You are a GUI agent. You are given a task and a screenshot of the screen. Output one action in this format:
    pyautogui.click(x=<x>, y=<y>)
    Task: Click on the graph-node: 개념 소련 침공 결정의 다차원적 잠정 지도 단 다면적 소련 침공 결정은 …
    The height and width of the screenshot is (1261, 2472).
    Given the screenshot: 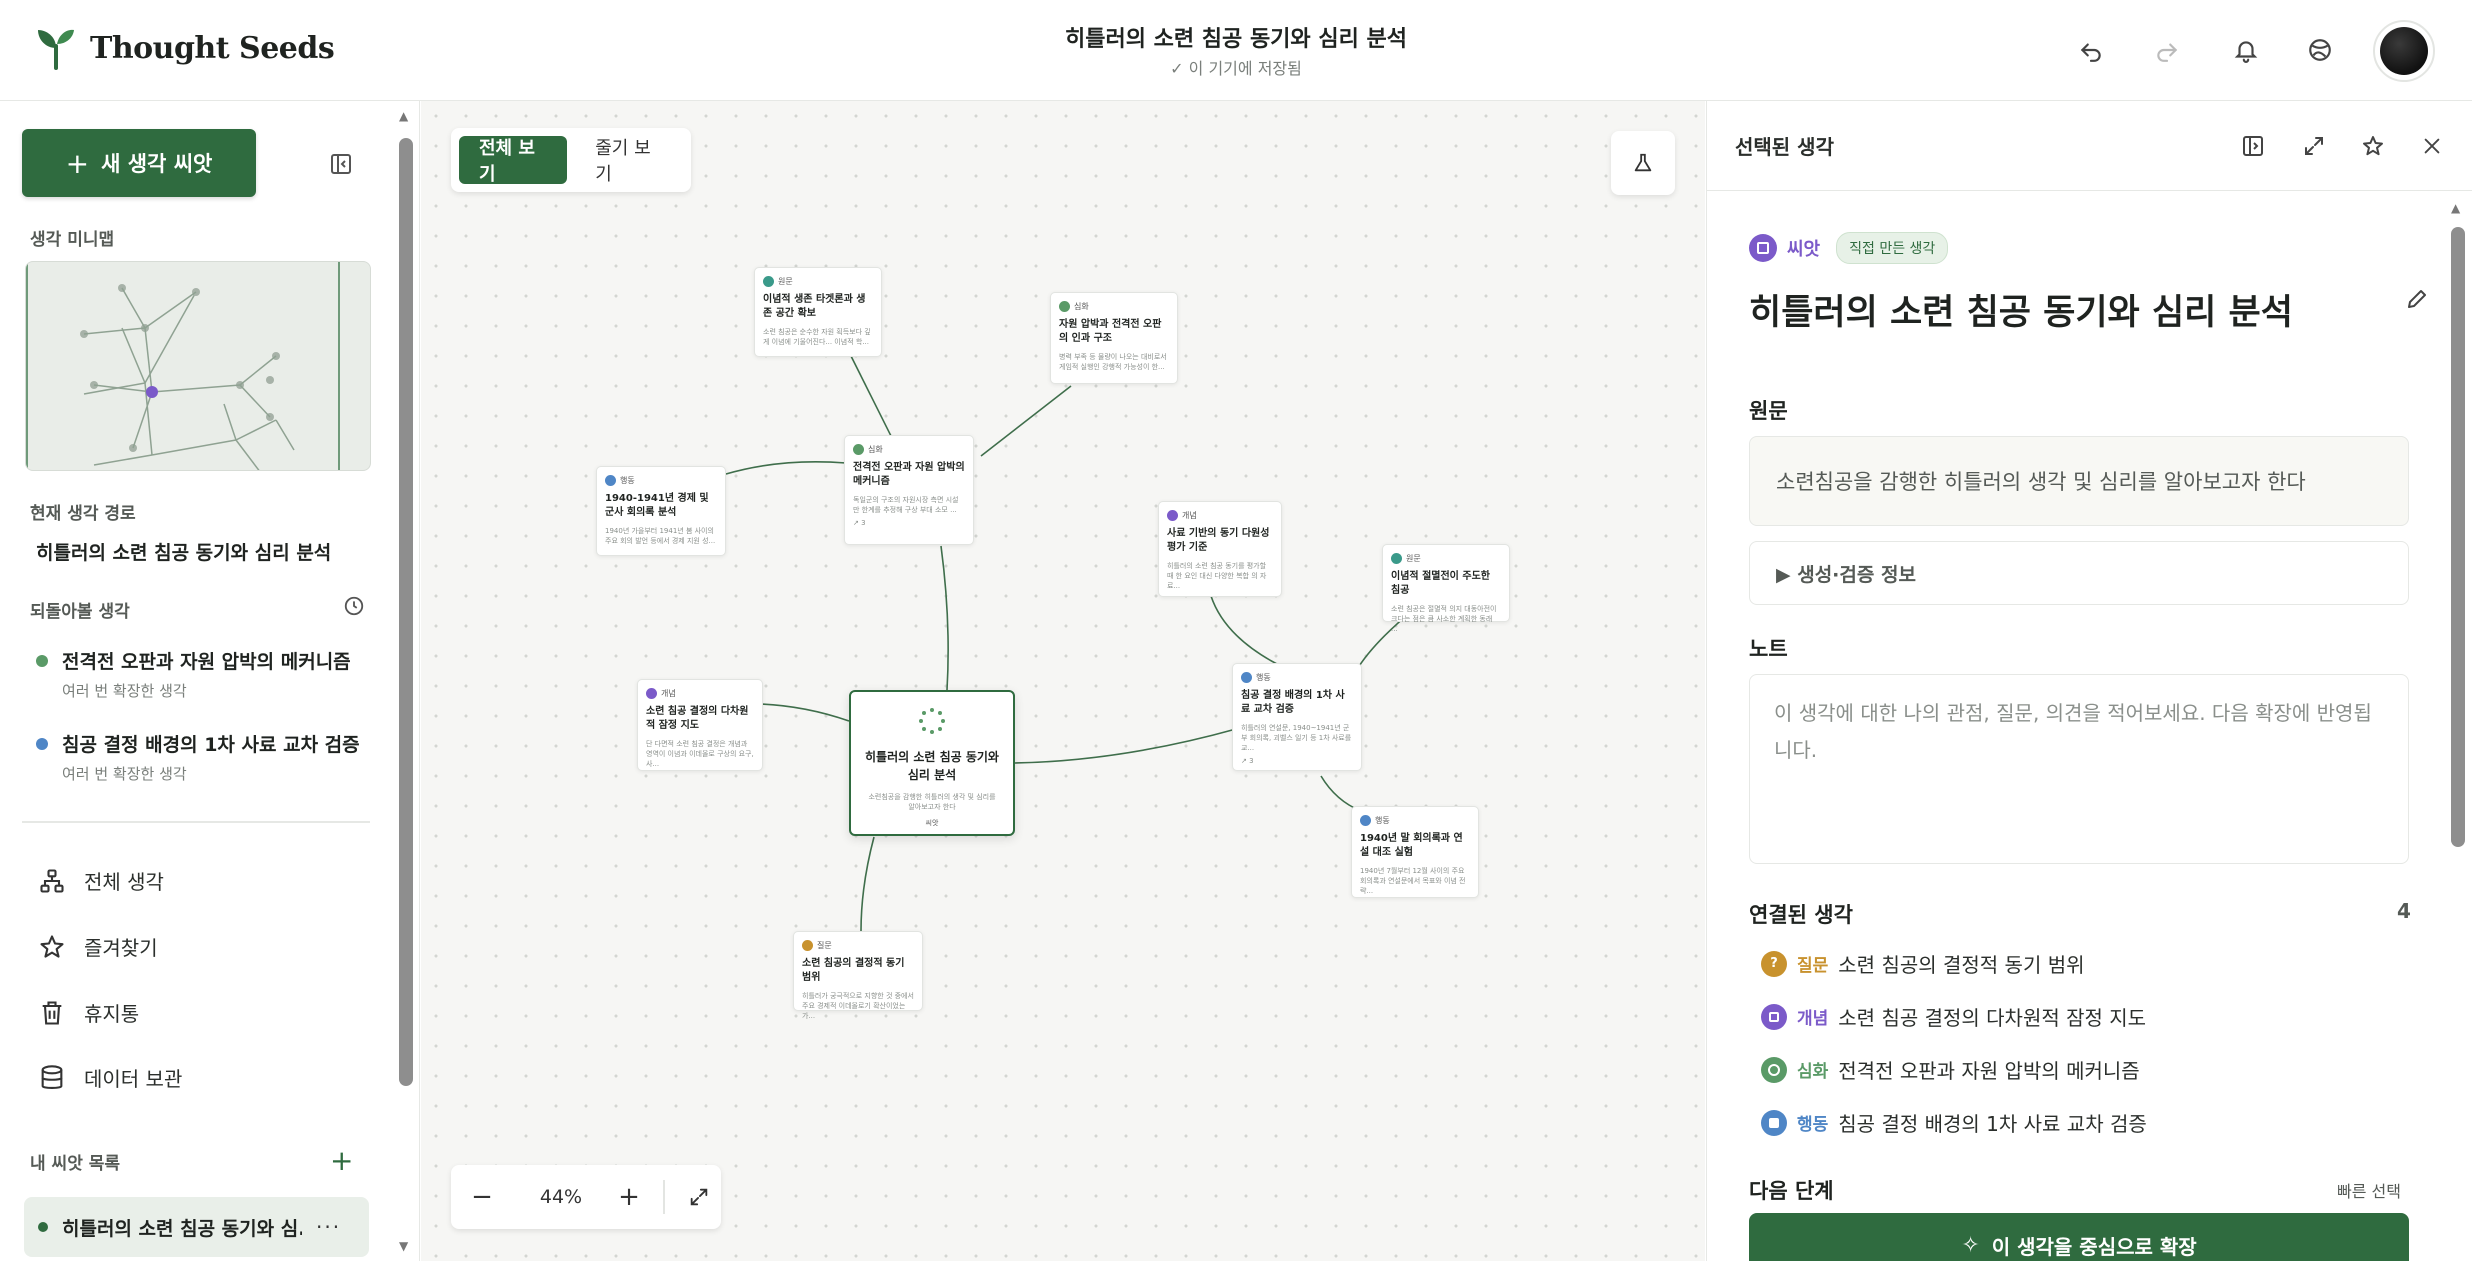 What is the action you would take?
    pyautogui.click(x=700, y=725)
    